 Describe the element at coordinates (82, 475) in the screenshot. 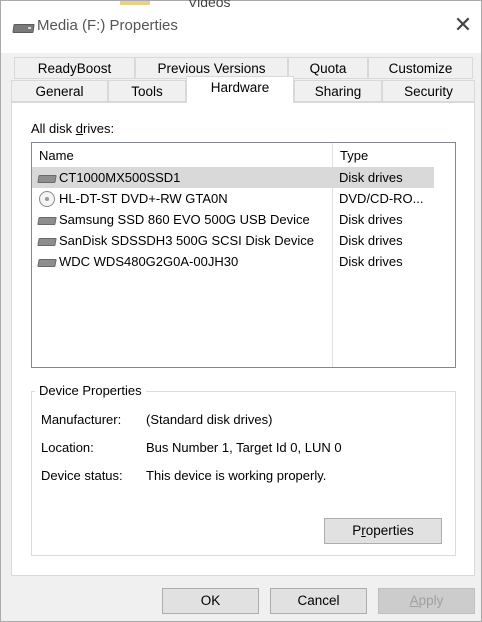

I see `device-status-label: Device status:` at that location.